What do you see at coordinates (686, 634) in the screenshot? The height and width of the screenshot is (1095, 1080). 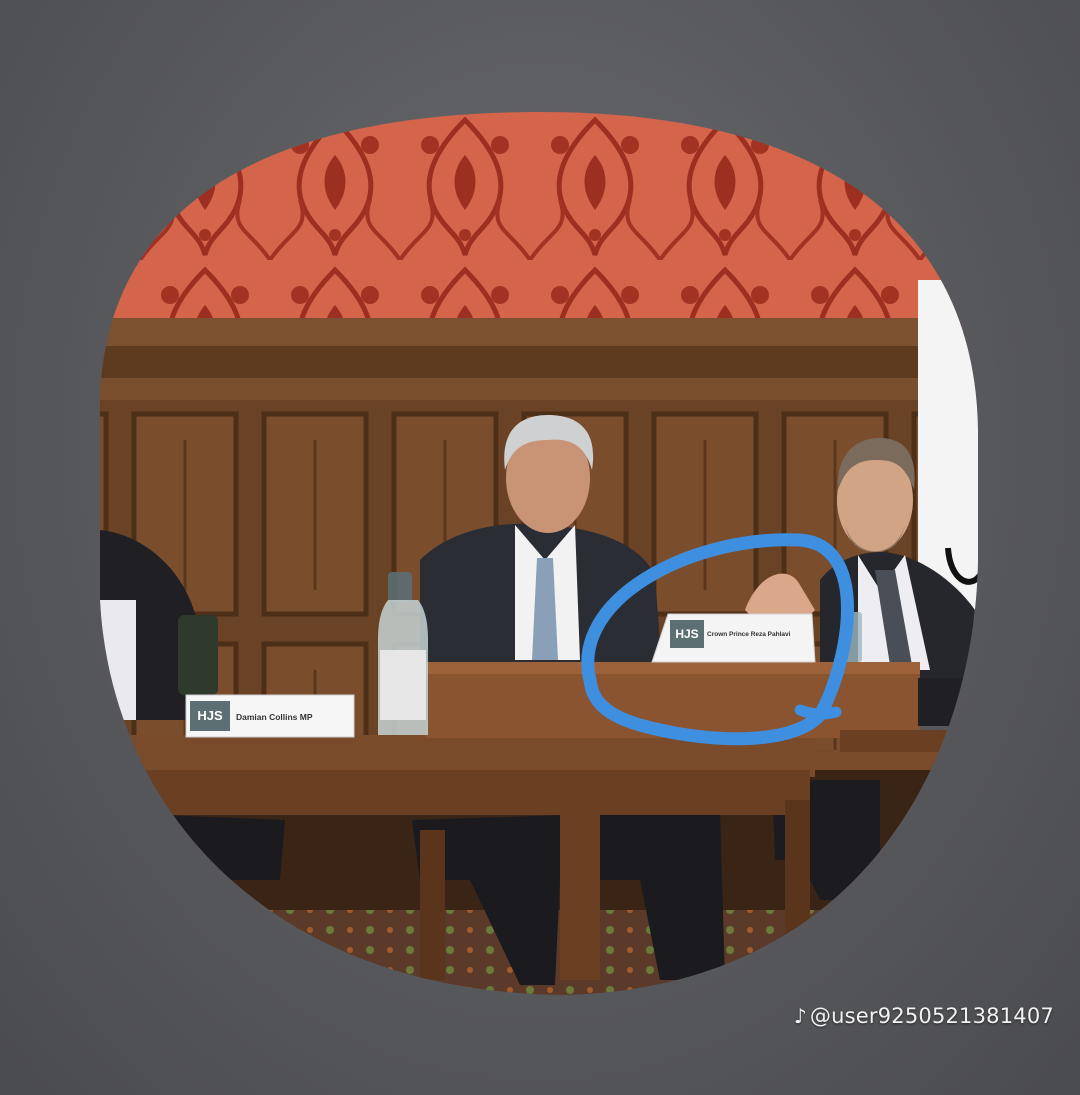 I see `placard-center-logo: HJS` at bounding box center [686, 634].